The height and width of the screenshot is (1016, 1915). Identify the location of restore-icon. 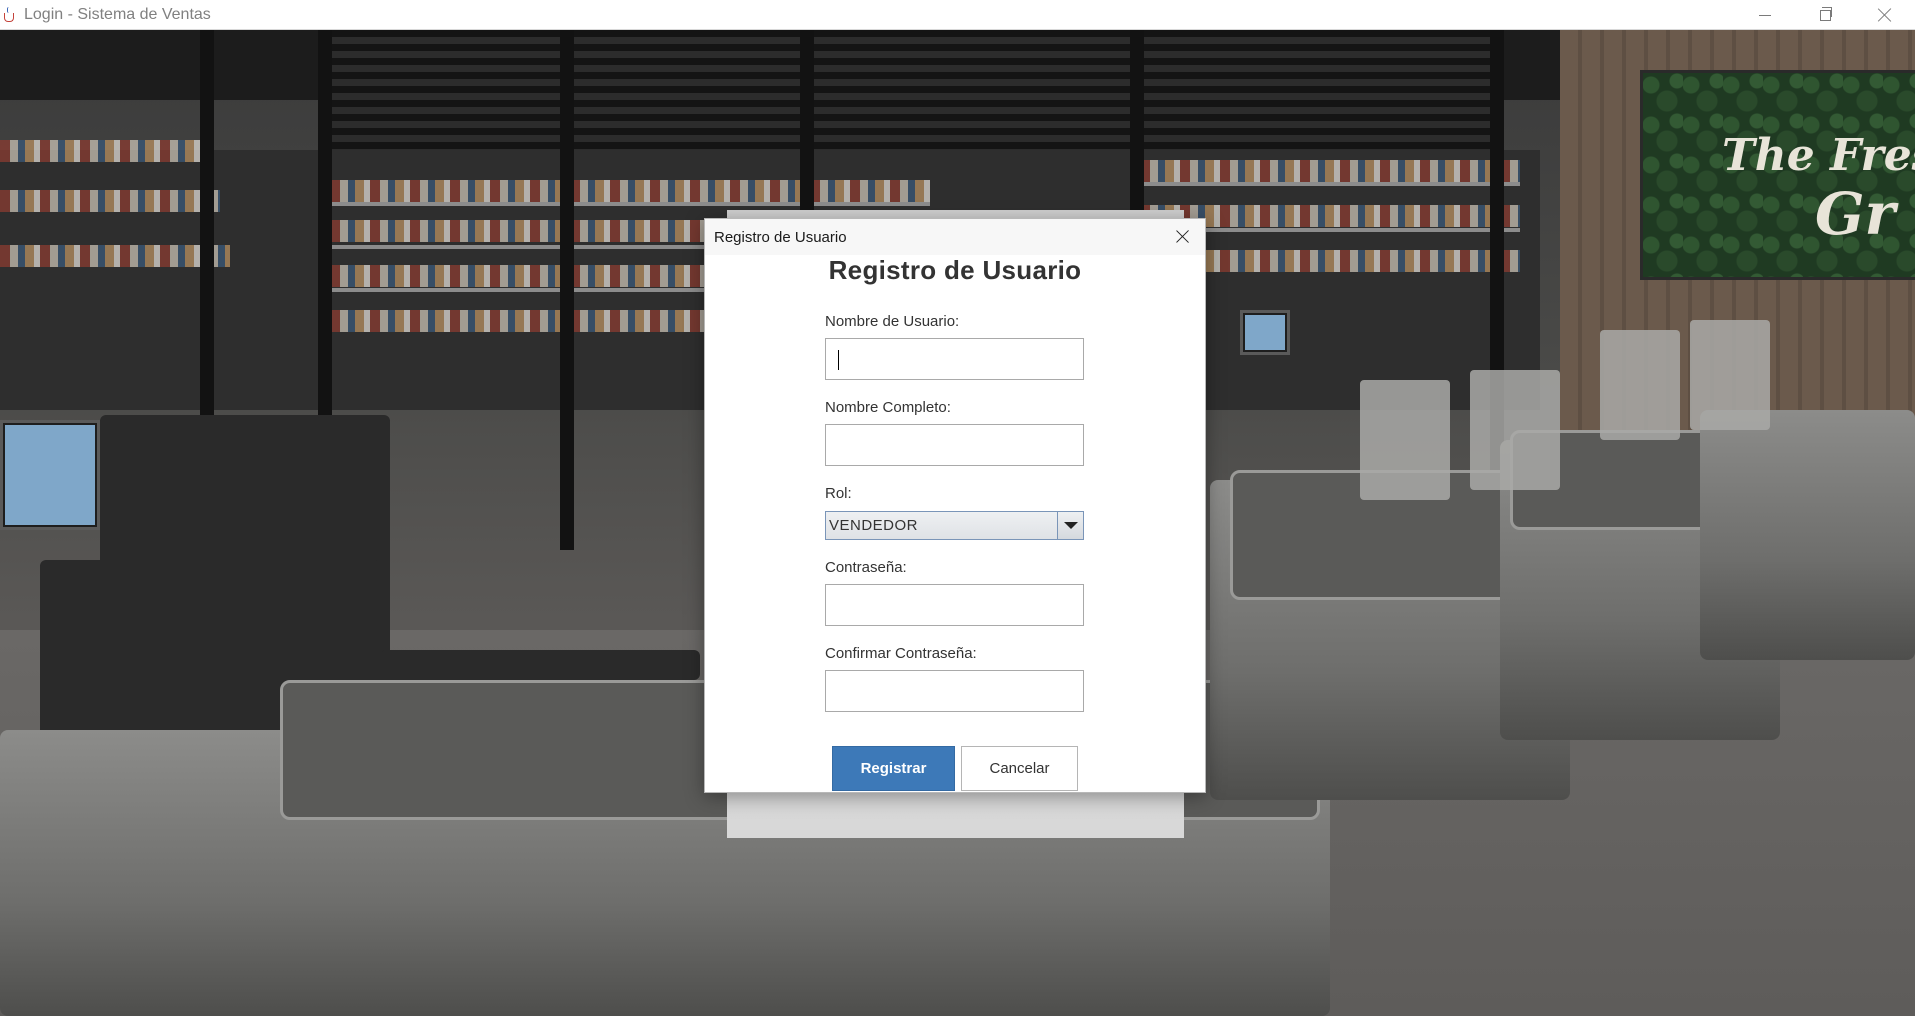
(1825, 13).